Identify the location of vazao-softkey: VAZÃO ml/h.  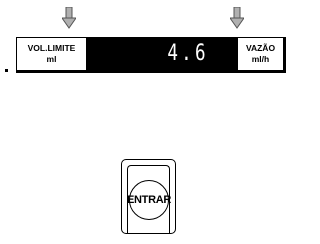
(261, 55).